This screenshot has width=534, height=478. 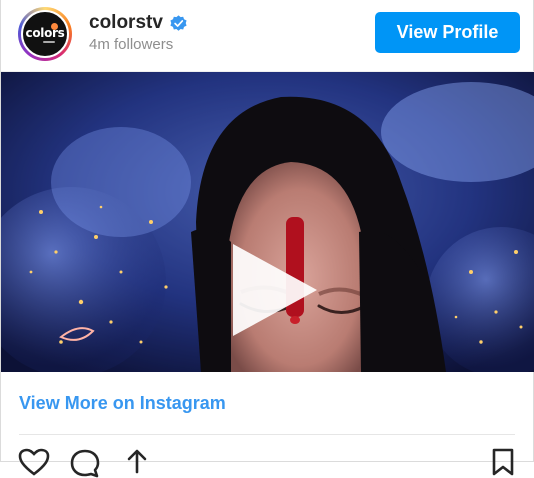 I want to click on comment-icon, so click(x=85, y=463).